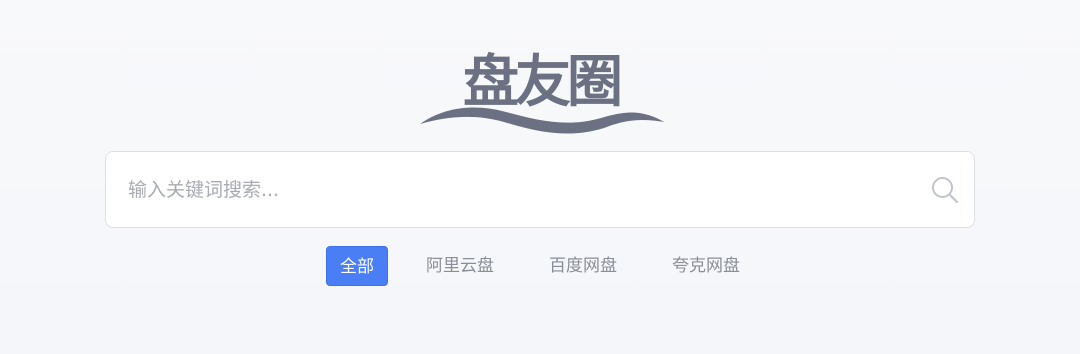 The height and width of the screenshot is (354, 1080). What do you see at coordinates (583, 266) in the screenshot?
I see `tab-baidu-netdisk: 百度网盘` at bounding box center [583, 266].